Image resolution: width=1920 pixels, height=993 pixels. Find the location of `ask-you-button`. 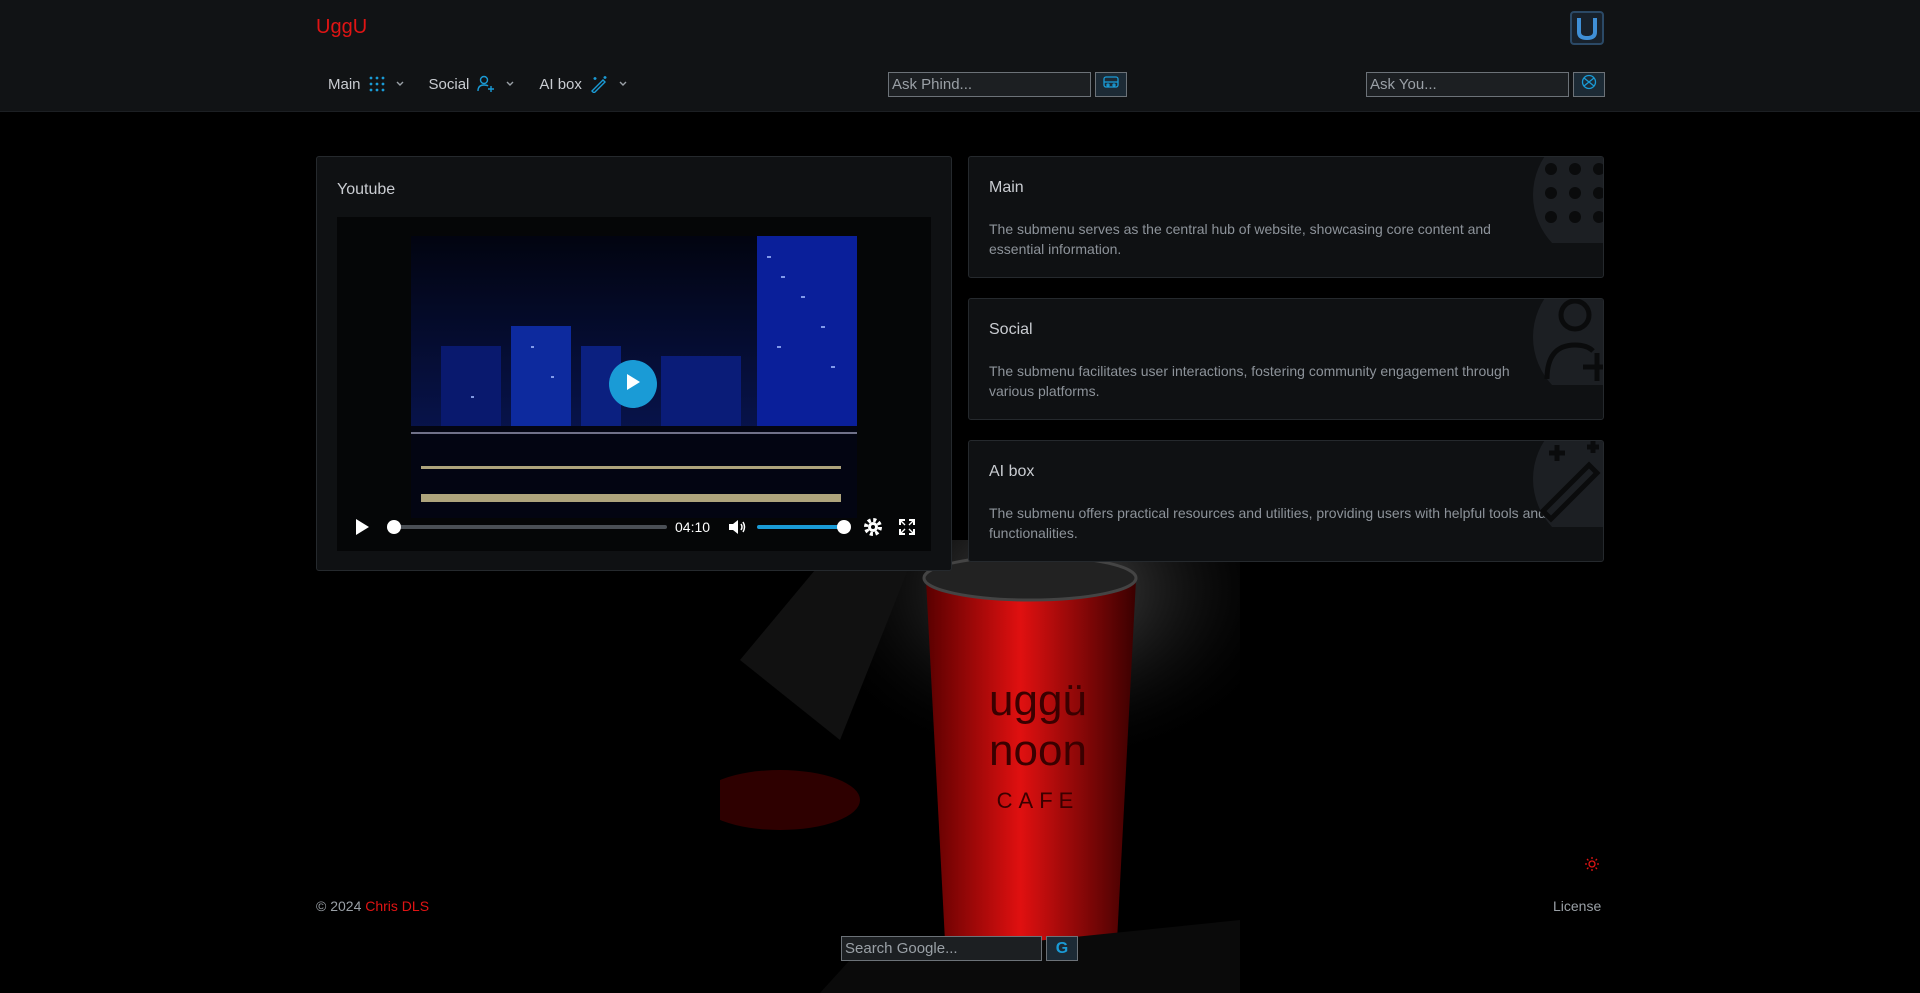

ask-you-button is located at coordinates (1589, 84).